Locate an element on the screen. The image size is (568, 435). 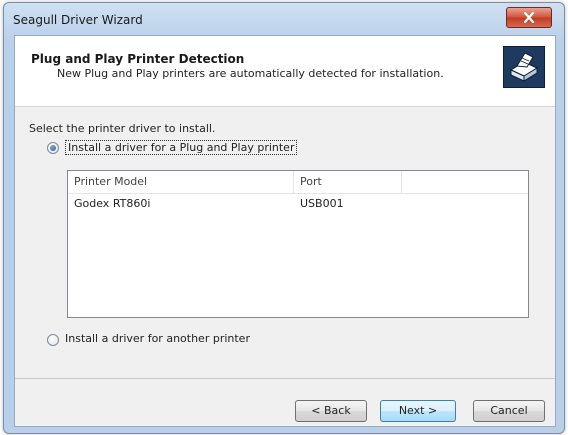
header-title: Plug and Play Printer Detection is located at coordinates (138, 59).